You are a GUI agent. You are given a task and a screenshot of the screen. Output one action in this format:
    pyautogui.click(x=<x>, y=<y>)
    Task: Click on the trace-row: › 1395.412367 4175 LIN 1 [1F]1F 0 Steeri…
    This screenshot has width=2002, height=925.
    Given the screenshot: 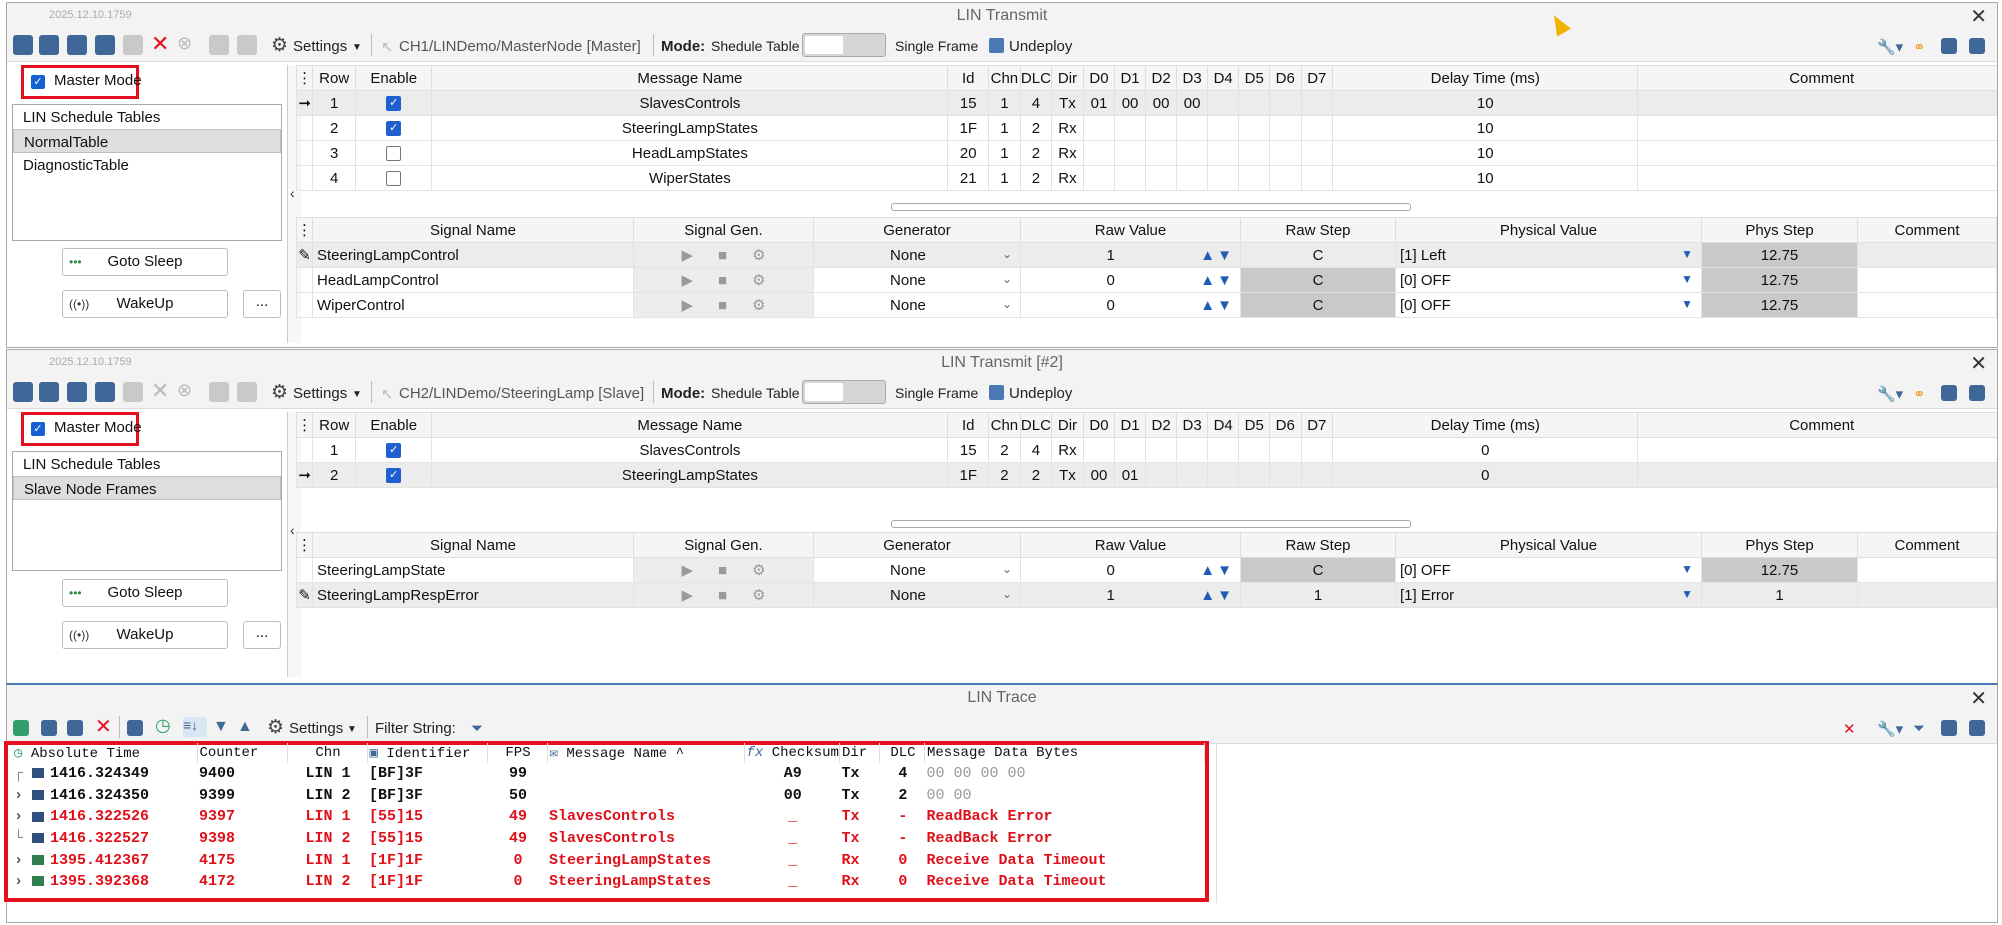 What is the action you would take?
    pyautogui.click(x=608, y=860)
    